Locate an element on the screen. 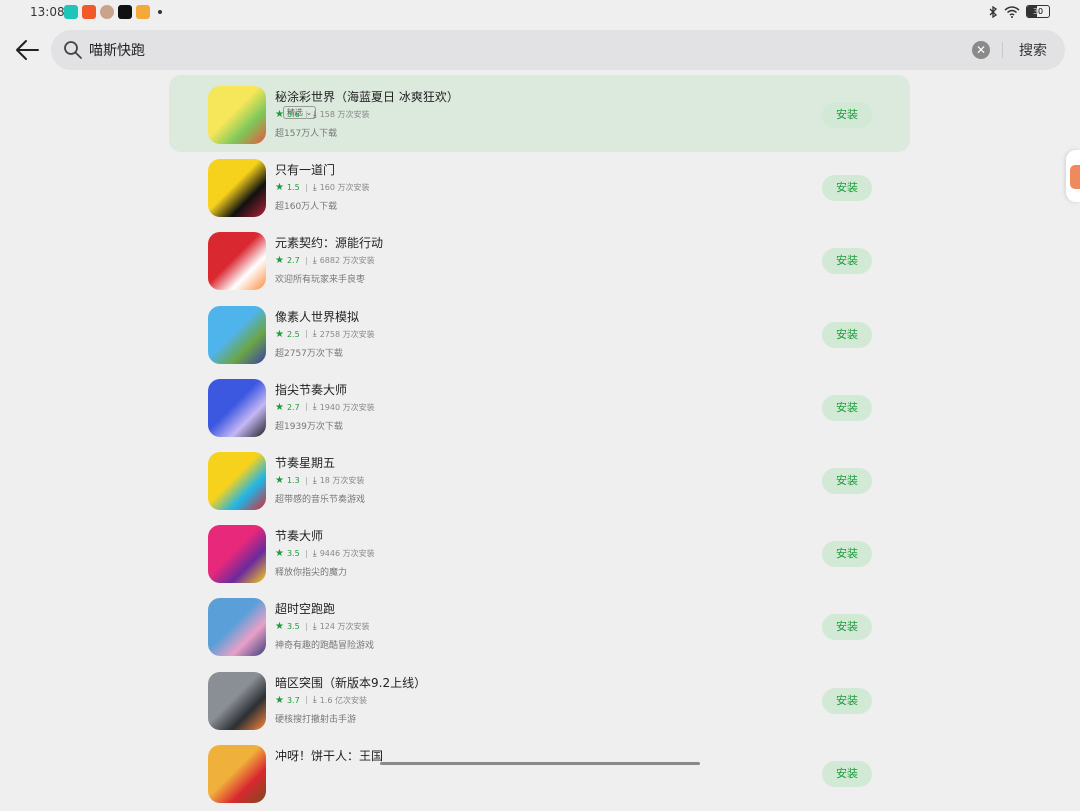  app-meta: ★ 2.7 ⤓ 6882 万次安装 is located at coordinates (325, 260).